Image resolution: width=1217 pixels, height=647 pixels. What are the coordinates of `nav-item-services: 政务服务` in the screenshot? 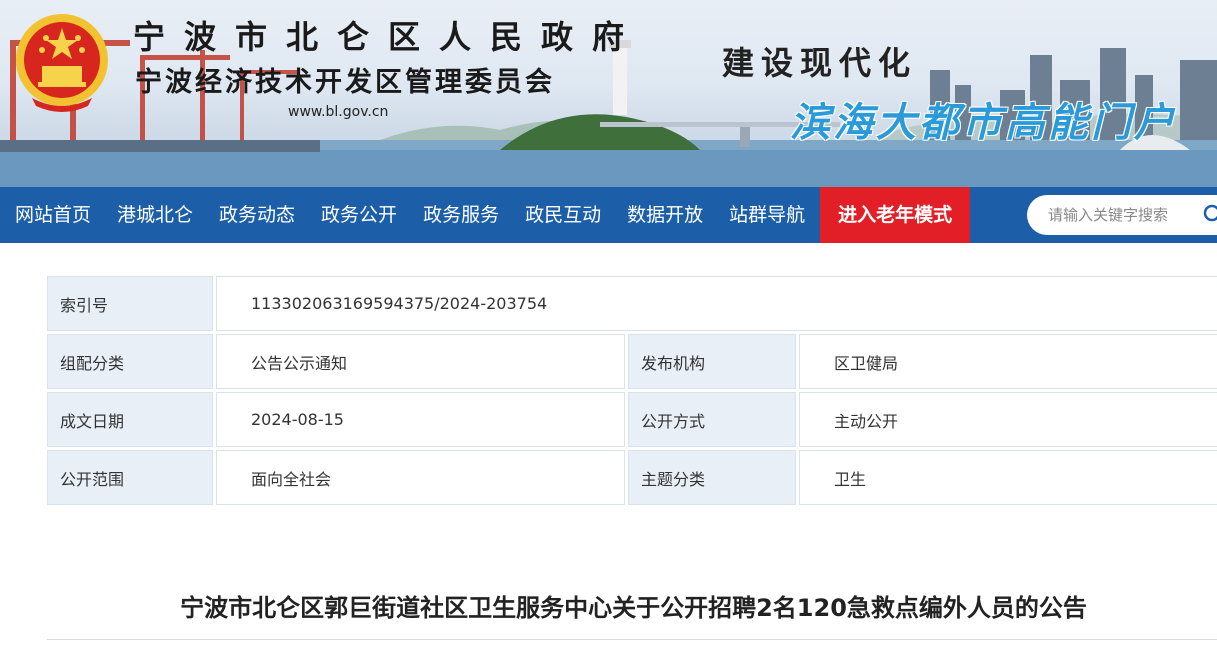 It's located at (461, 215).